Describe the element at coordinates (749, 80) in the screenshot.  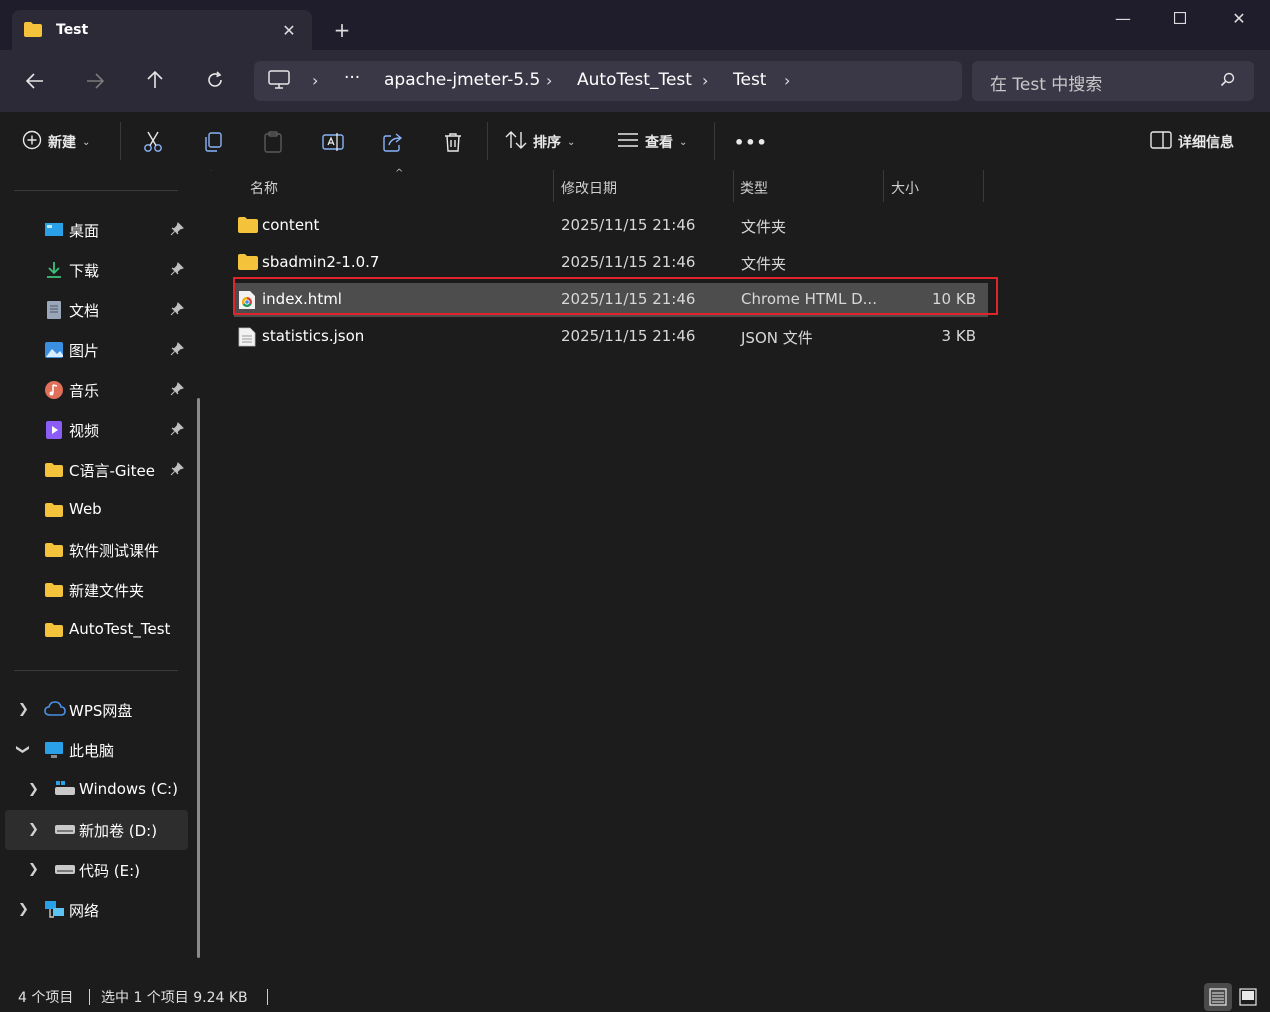
I see `breadcrumb-test: Test` at that location.